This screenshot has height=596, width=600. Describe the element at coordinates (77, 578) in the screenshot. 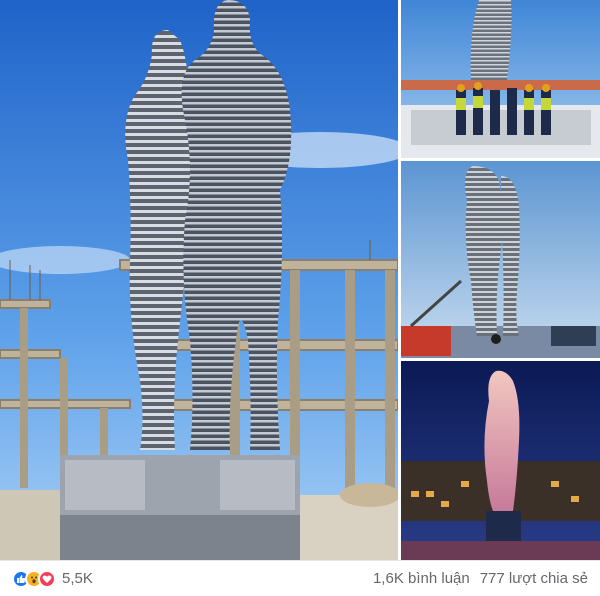

I see `reaction-count: 5,5K` at that location.